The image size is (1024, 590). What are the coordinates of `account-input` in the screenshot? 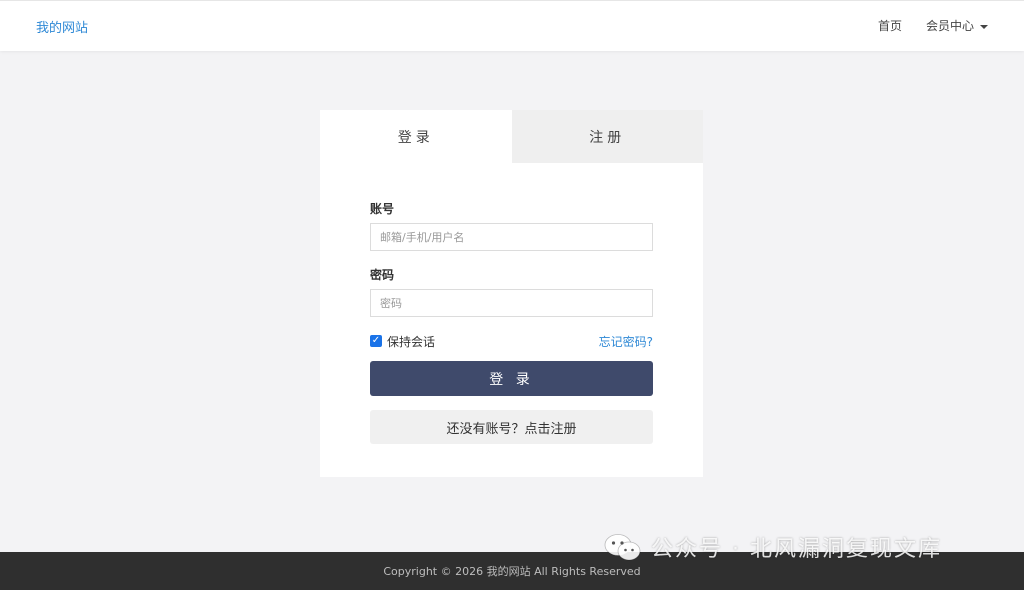 It's located at (511, 237).